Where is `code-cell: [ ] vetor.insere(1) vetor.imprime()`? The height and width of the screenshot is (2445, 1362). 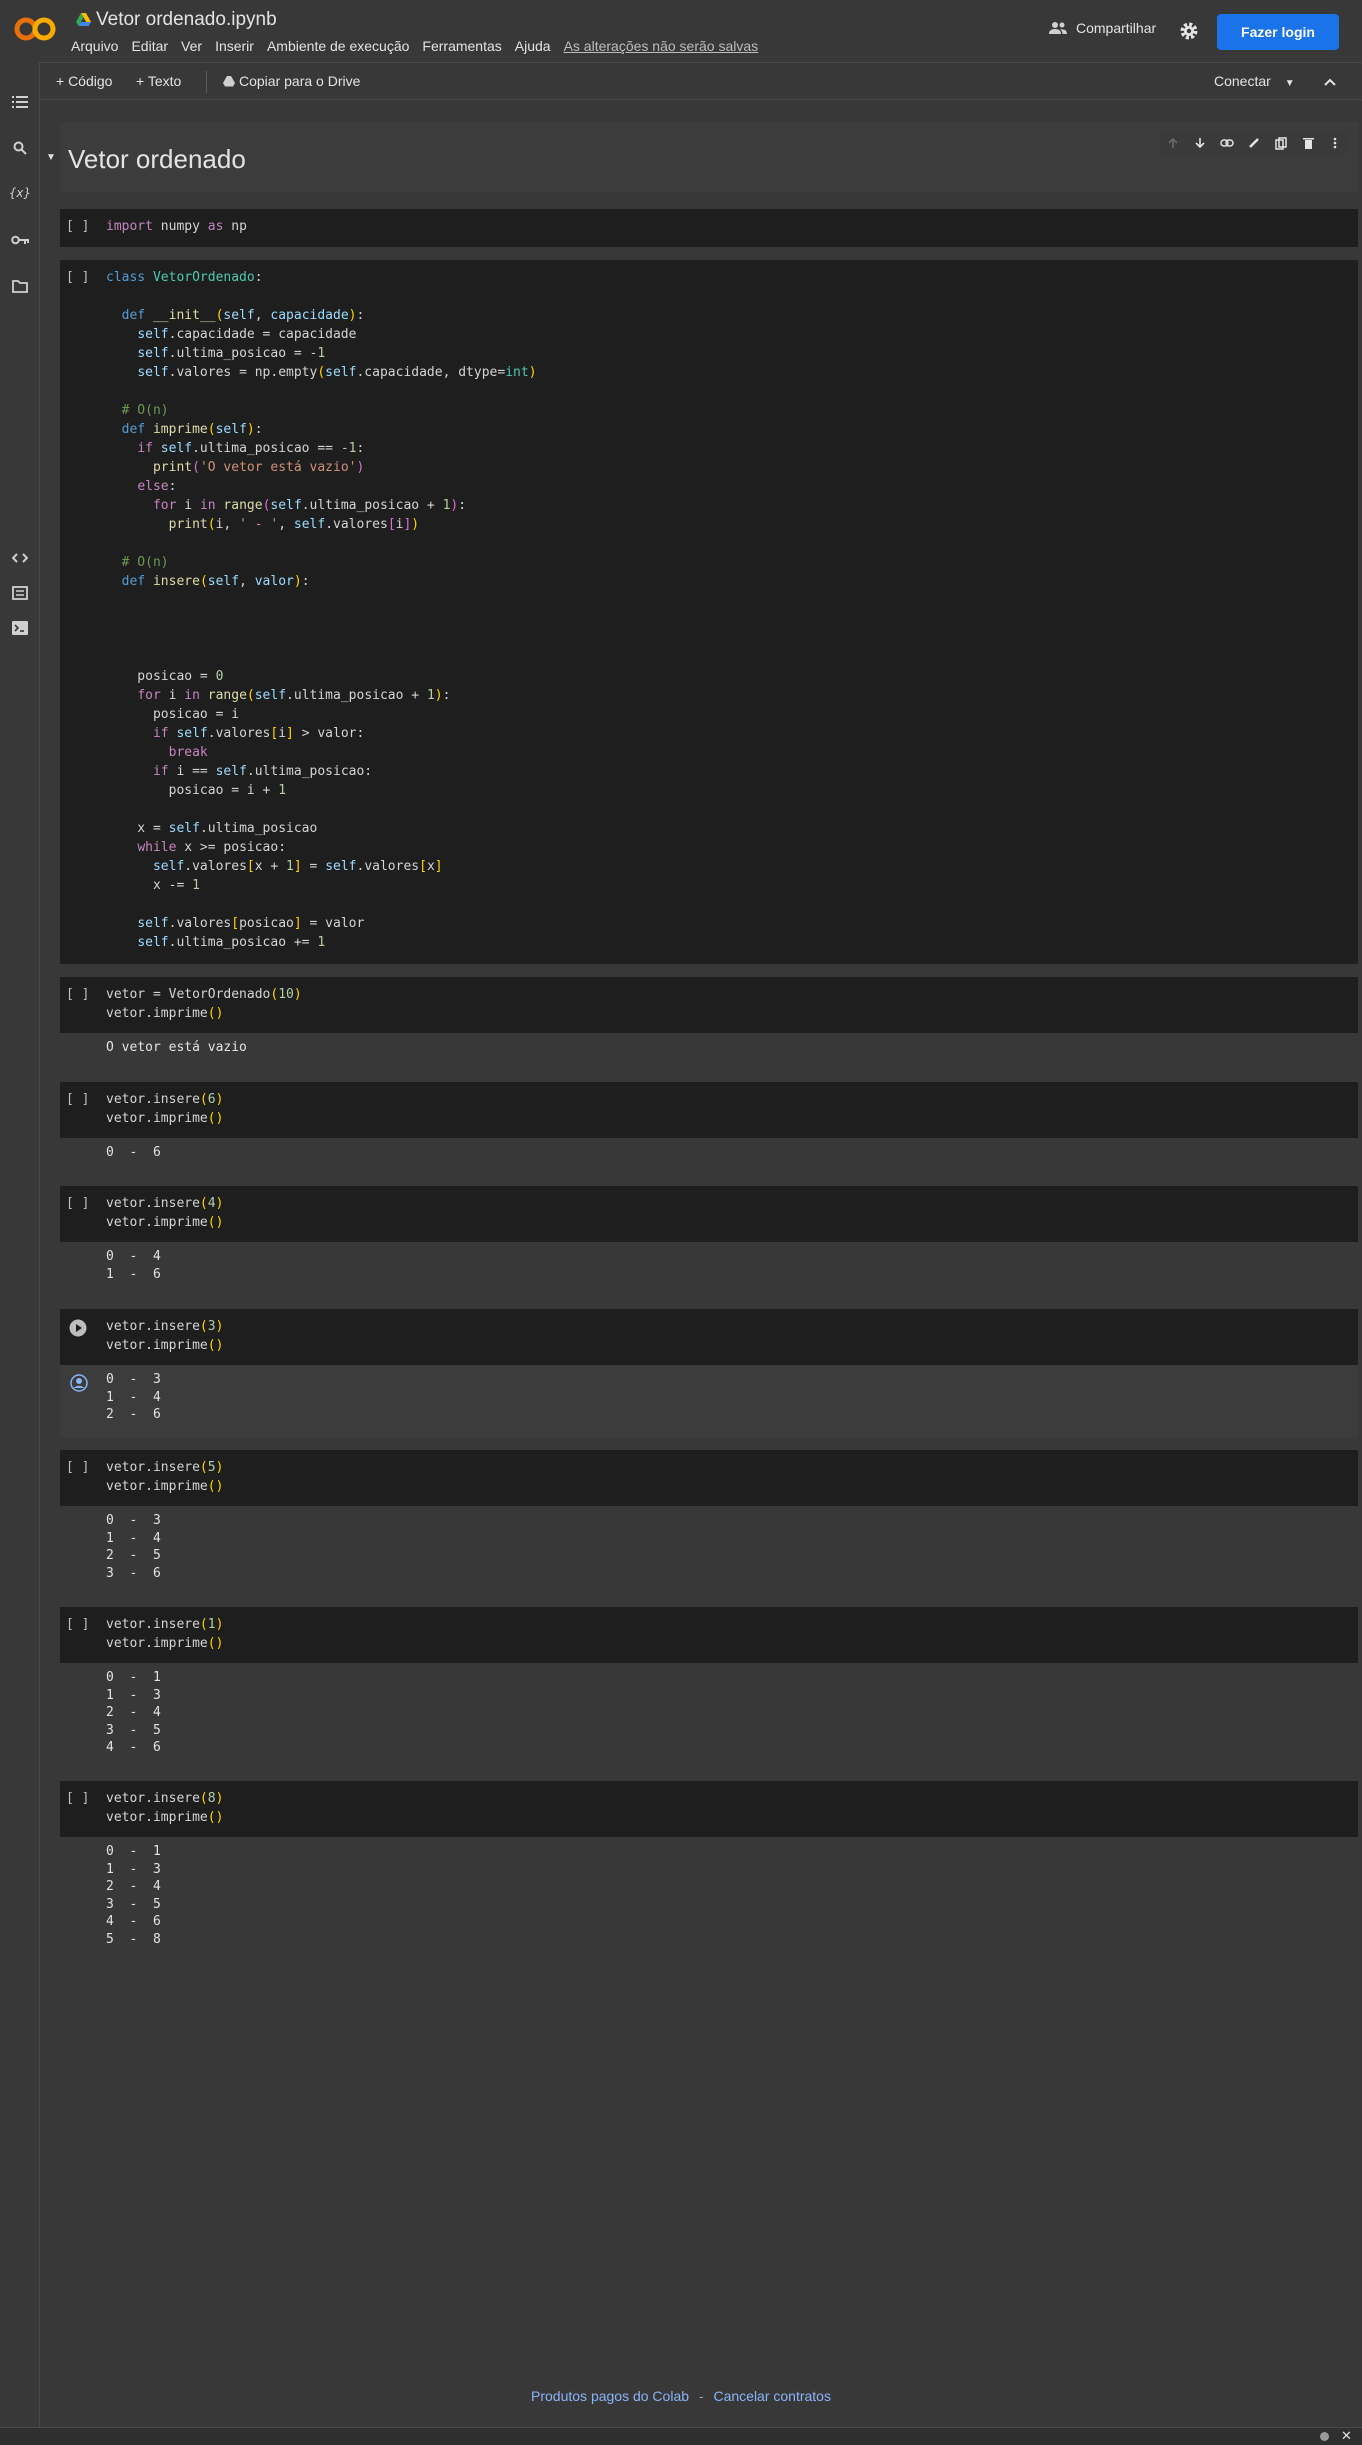
code-cell: [ ] vetor.insere(1) vetor.imprime() is located at coordinates (709, 1635).